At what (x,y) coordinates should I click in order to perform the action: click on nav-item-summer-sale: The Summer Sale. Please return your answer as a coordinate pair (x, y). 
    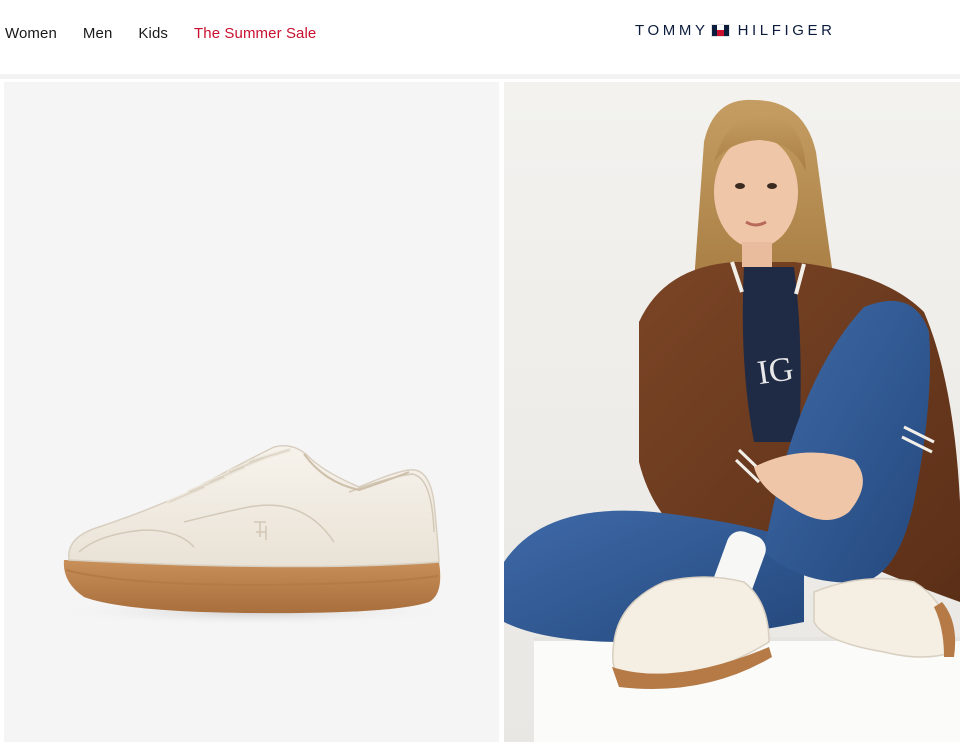
    Looking at the image, I should click on (255, 34).